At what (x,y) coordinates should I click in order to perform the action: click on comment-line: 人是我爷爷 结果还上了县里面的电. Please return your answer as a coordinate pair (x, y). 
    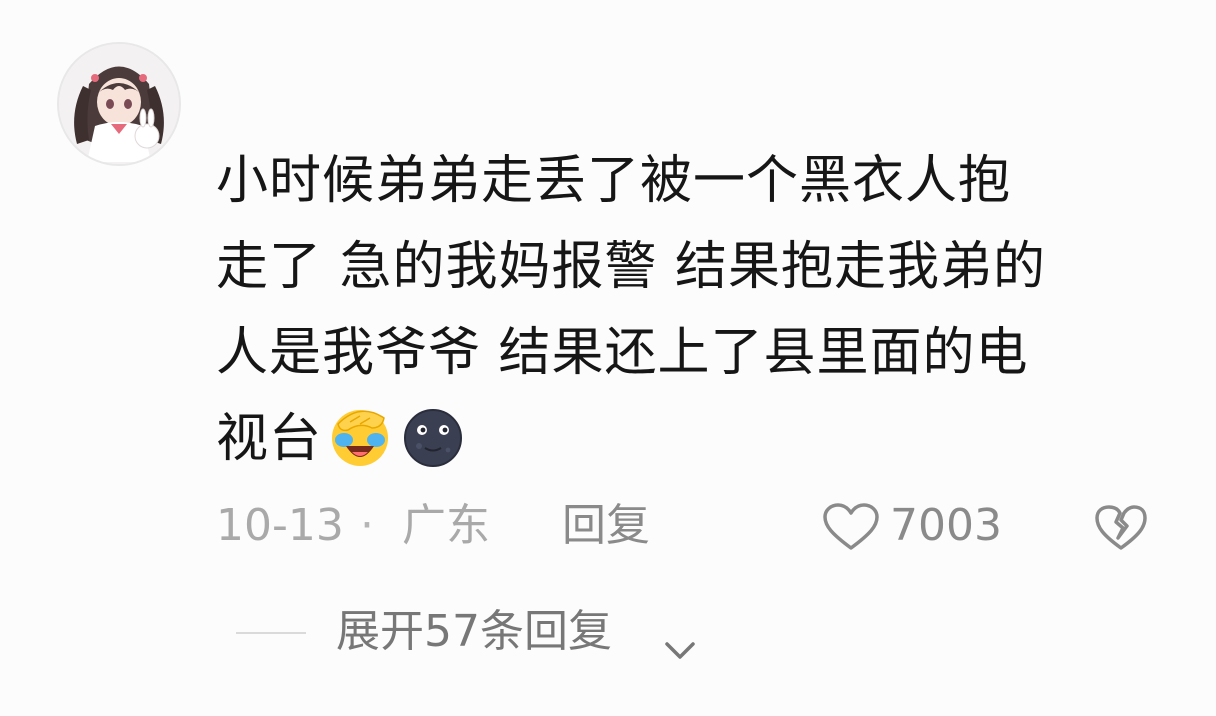
    Looking at the image, I should click on (622, 353).